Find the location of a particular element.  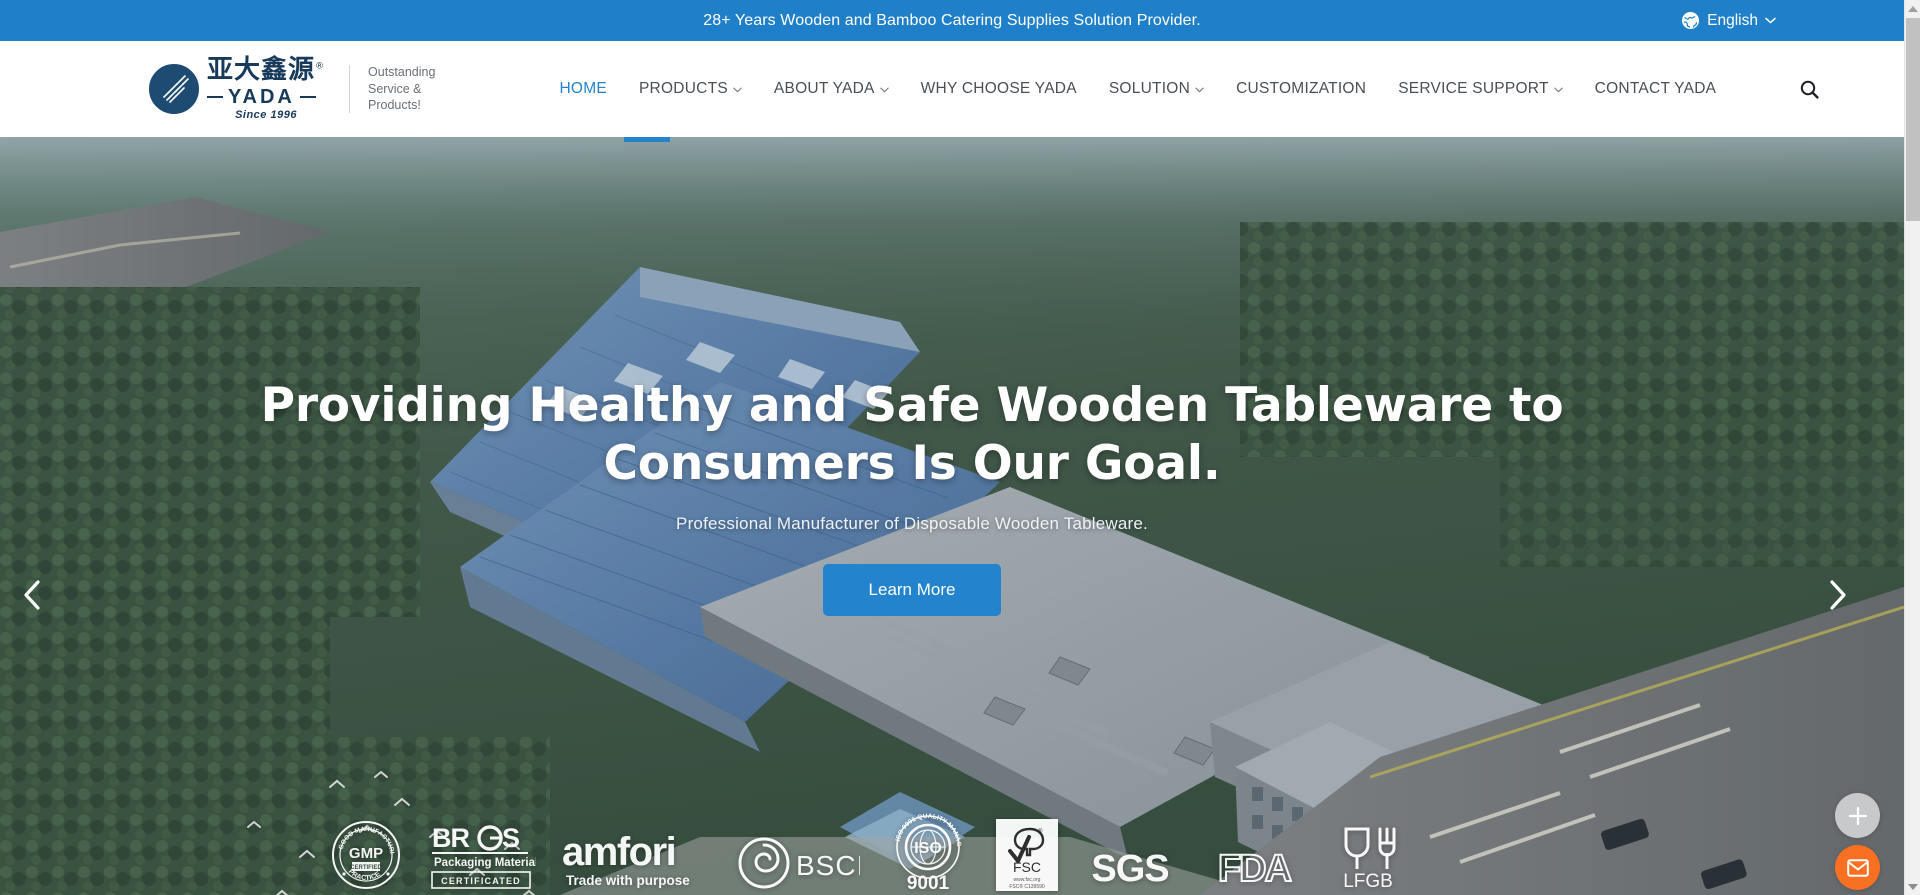

svg-text: FSC® C139590 is located at coordinates (1027, 886).